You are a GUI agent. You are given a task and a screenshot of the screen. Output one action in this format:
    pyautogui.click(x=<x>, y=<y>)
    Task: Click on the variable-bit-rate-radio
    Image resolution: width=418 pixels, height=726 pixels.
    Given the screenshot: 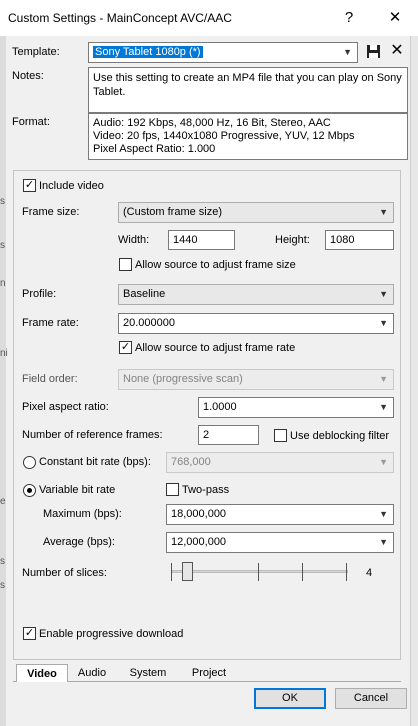 What is the action you would take?
    pyautogui.click(x=29, y=490)
    